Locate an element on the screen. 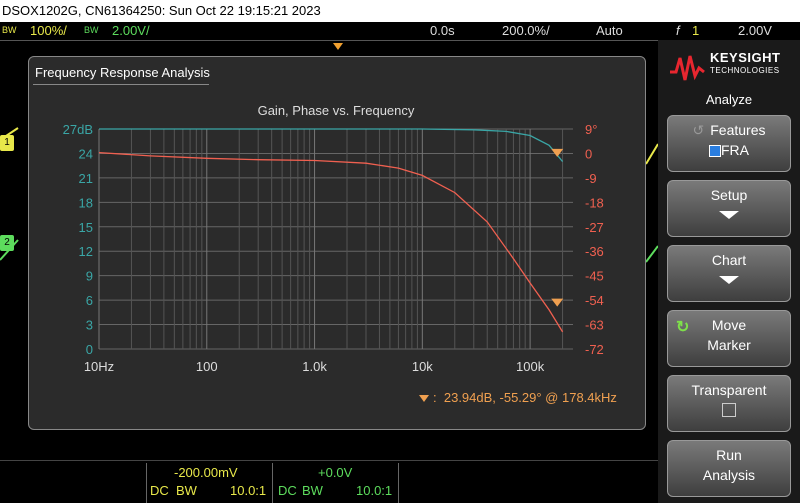 This screenshot has height=503, width=800. time-scale: 200.0%/ is located at coordinates (526, 31).